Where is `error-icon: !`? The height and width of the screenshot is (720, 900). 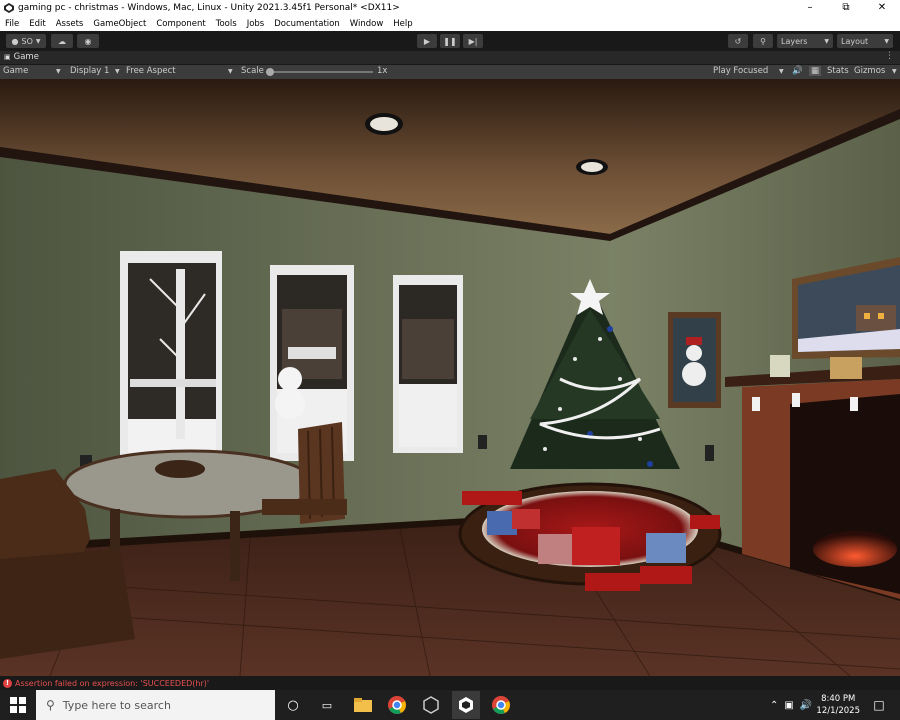 error-icon: ! is located at coordinates (7, 683).